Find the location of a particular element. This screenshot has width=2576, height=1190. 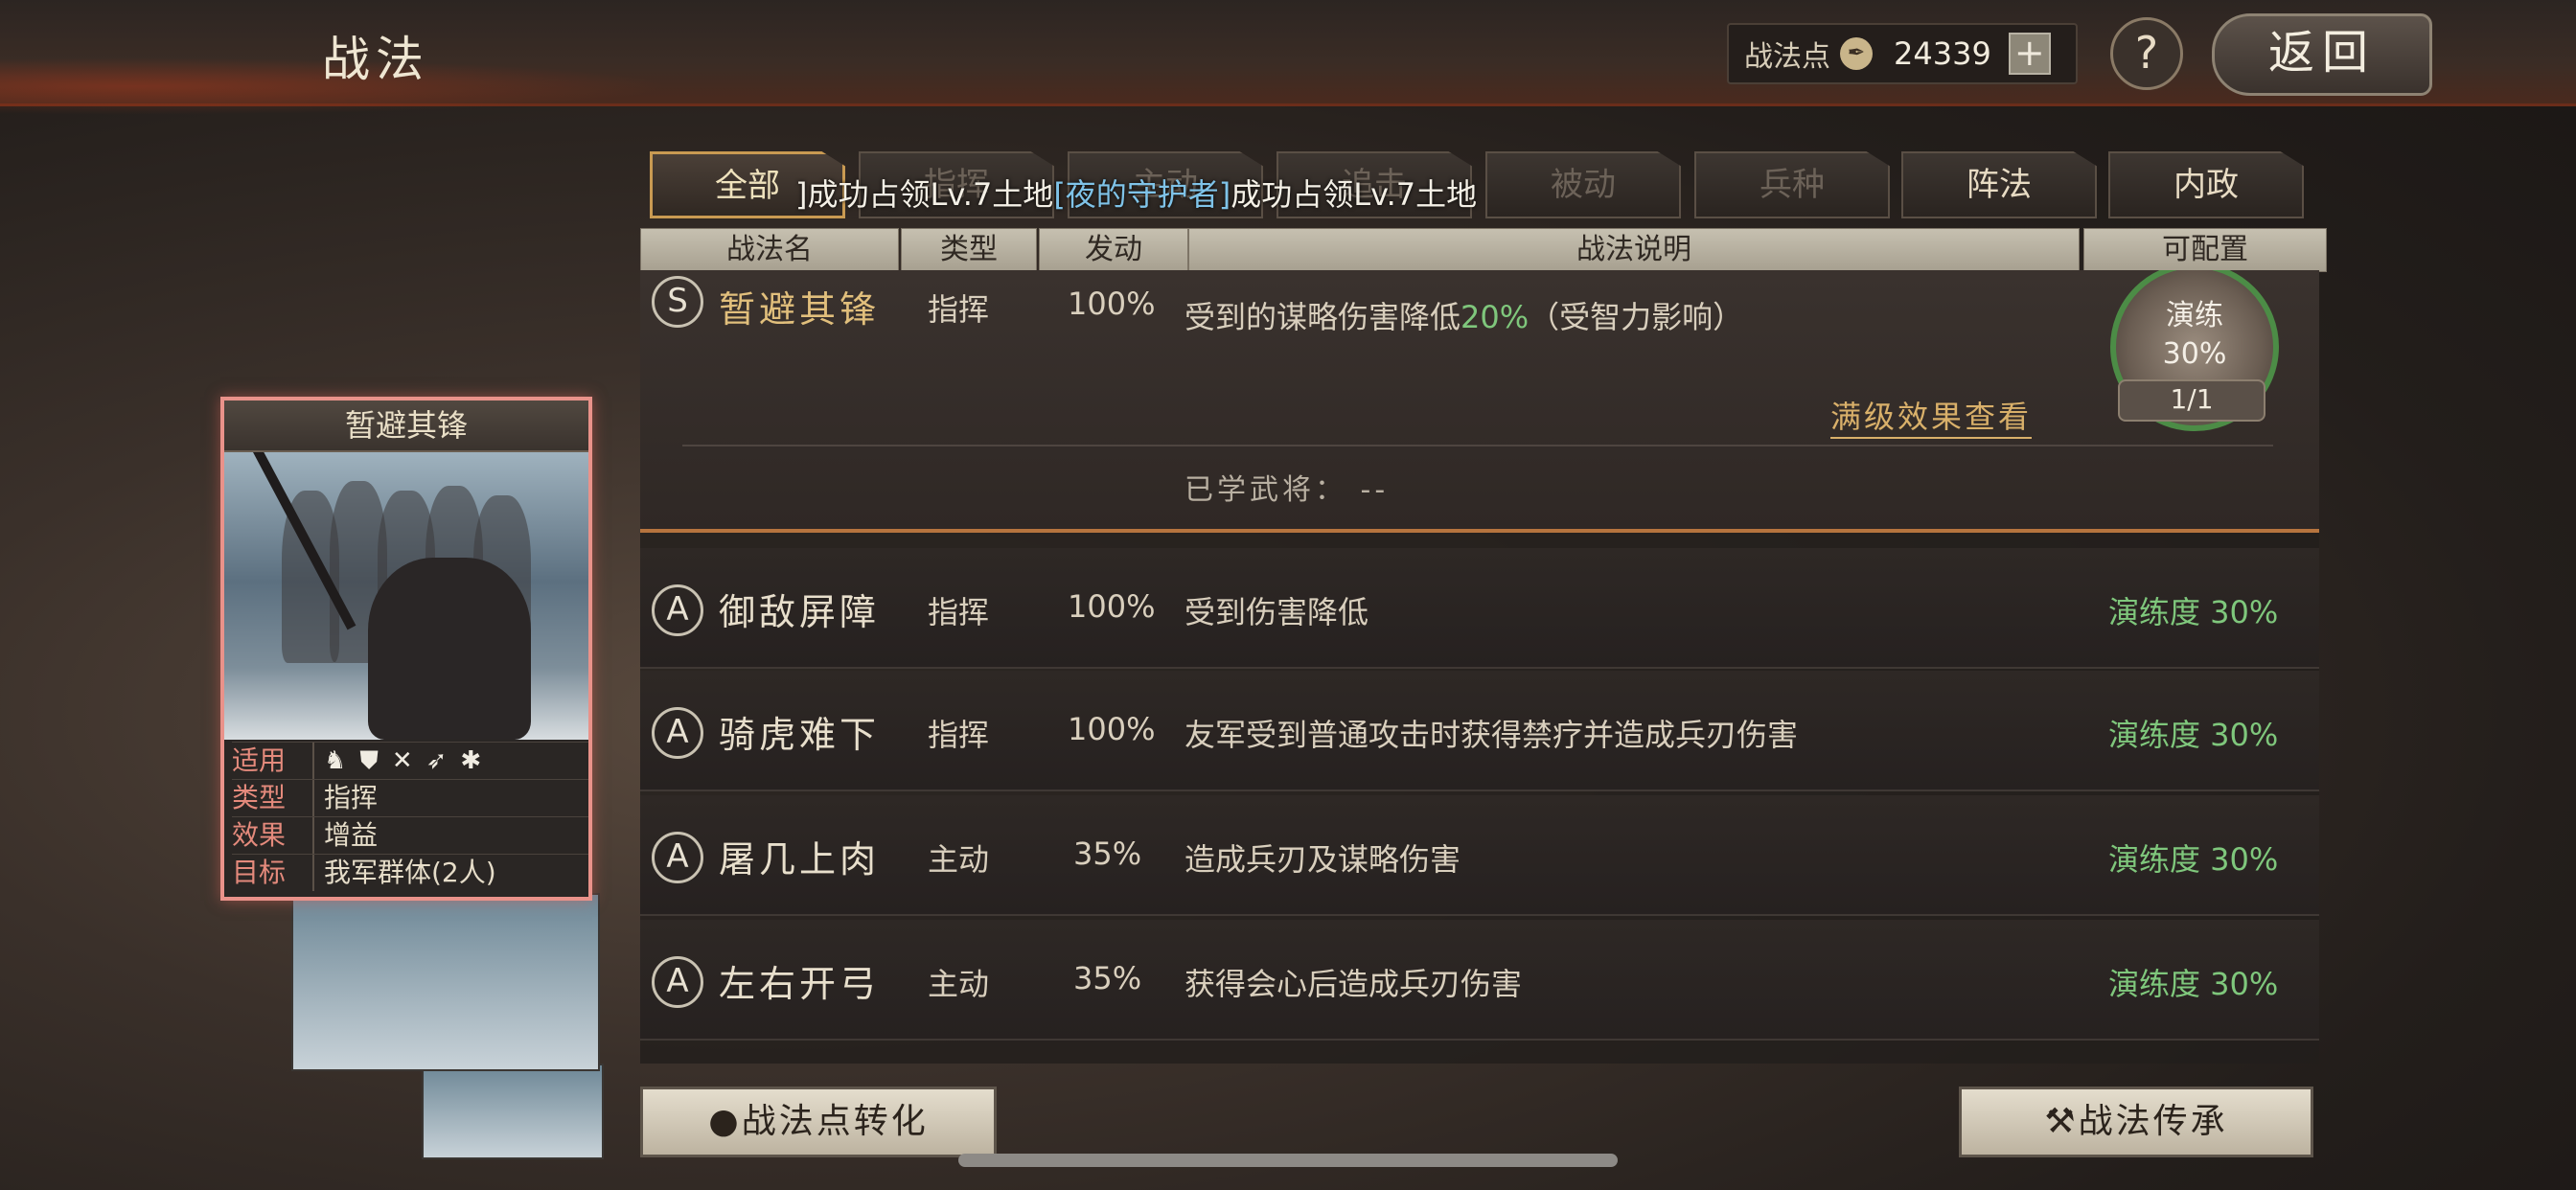

inherit-tactic-button: ⚒战法传承 is located at coordinates (2136, 1122).